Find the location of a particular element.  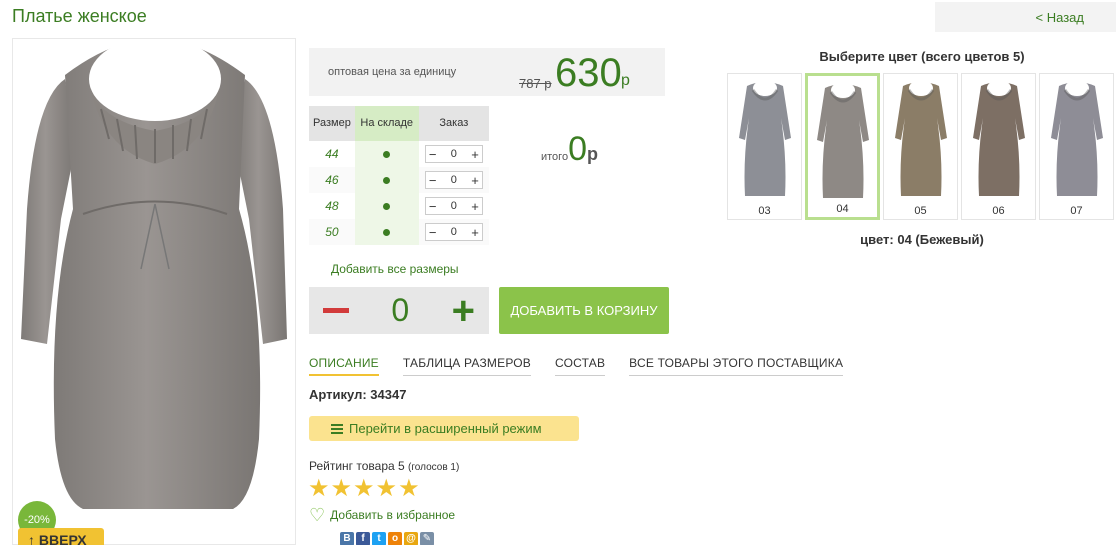

article-number: Артикул: 34347 is located at coordinates (358, 394).